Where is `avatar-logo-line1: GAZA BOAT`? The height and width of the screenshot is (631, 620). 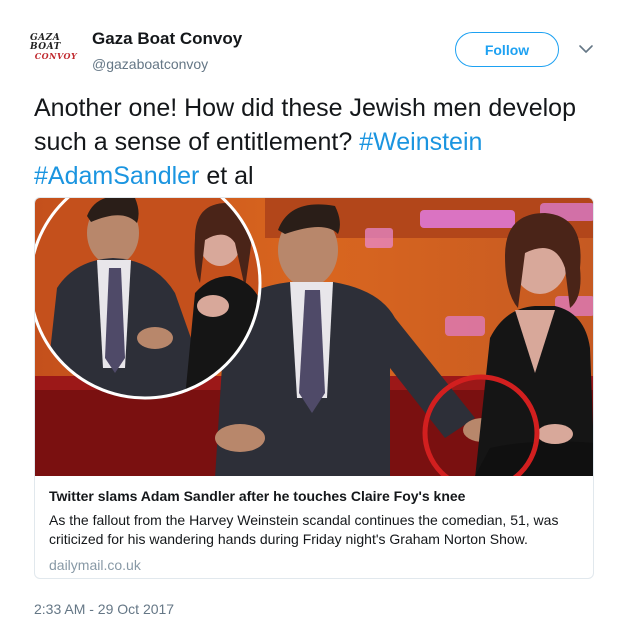
avatar-logo-line1: GAZA BOAT is located at coordinates (45, 42).